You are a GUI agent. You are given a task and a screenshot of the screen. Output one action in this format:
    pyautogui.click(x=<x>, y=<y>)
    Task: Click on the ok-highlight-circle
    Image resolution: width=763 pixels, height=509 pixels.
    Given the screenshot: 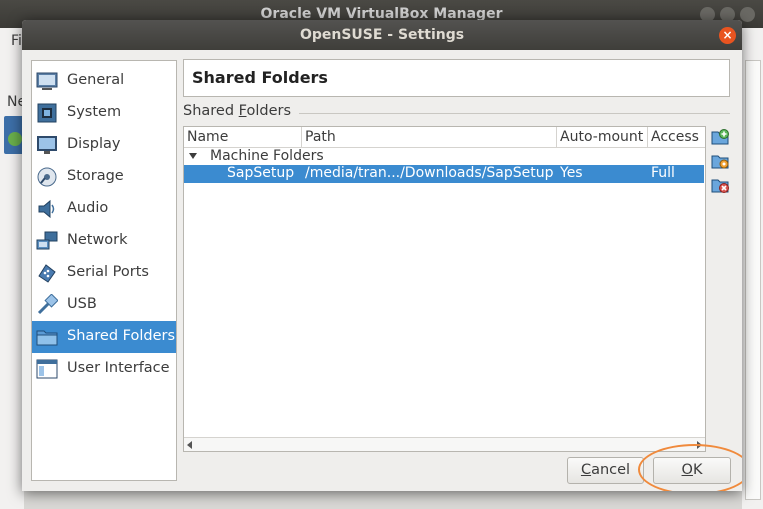 What is the action you would take?
    pyautogui.click(x=690, y=467)
    